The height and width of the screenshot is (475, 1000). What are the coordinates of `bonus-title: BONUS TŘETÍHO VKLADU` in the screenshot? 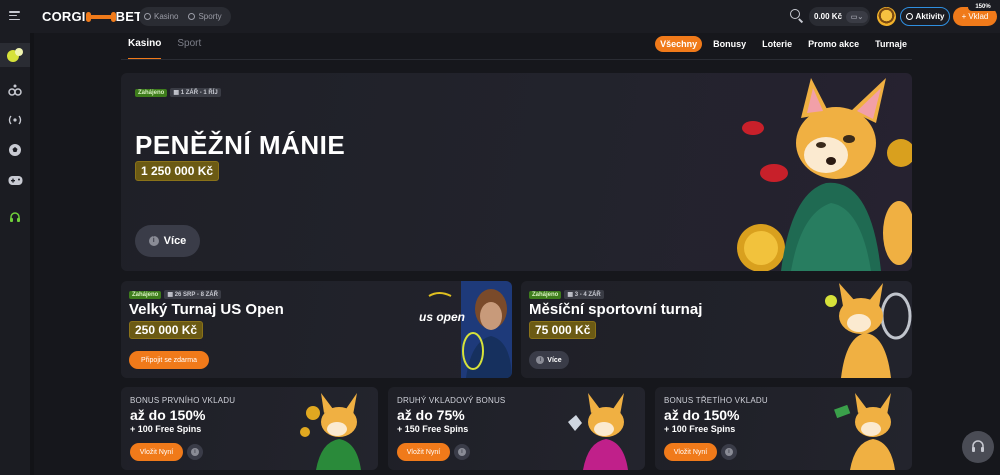 It's located at (716, 400).